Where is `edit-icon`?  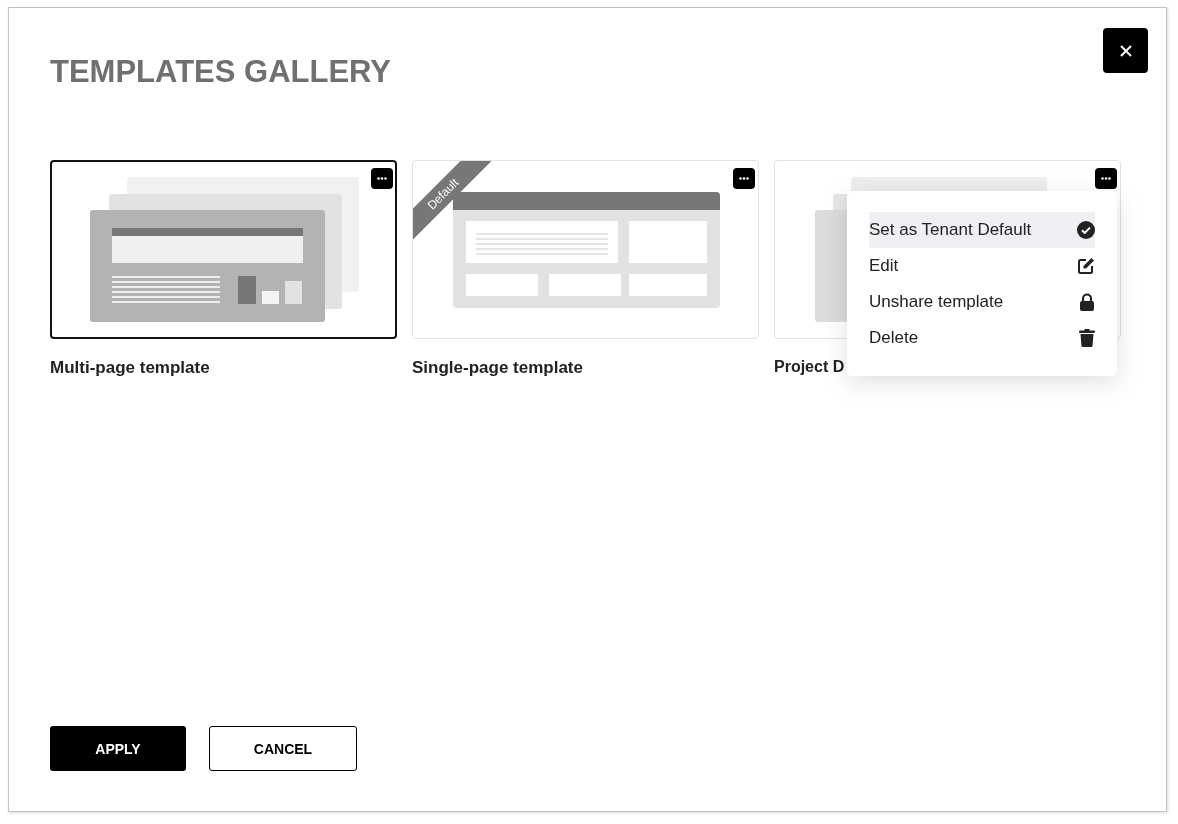
edit-icon is located at coordinates (1086, 266).